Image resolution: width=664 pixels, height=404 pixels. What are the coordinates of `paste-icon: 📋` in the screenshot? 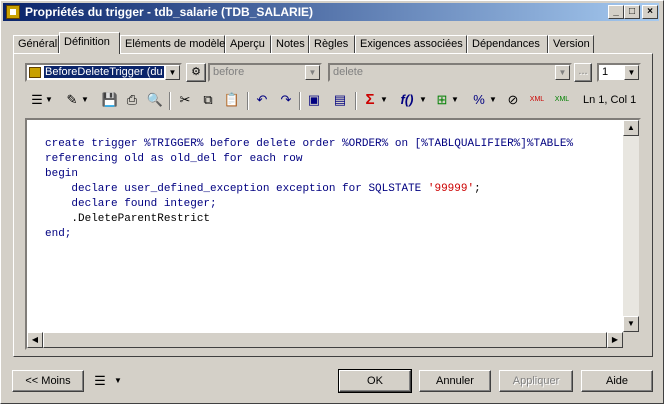 It's located at (232, 100).